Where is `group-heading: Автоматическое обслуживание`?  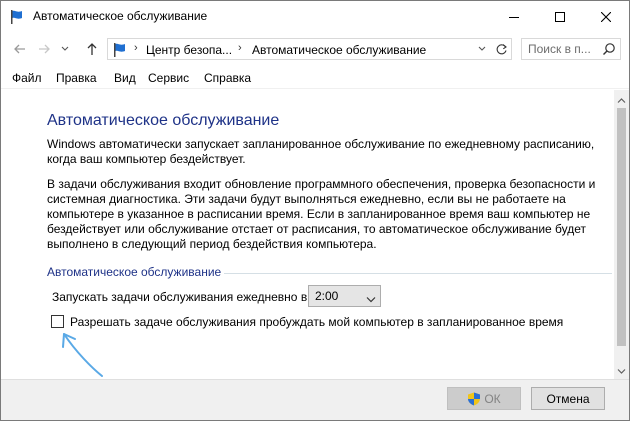
group-heading: Автоматическое обслуживание is located at coordinates (134, 272).